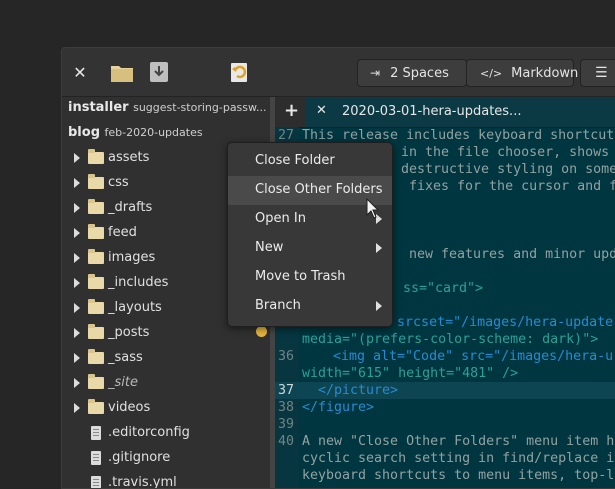 The width and height of the screenshot is (615, 489). Describe the element at coordinates (338, 72) in the screenshot. I see `headerbar: ✕ ⇥ 2 Spaces </> Markdown ☰` at that location.